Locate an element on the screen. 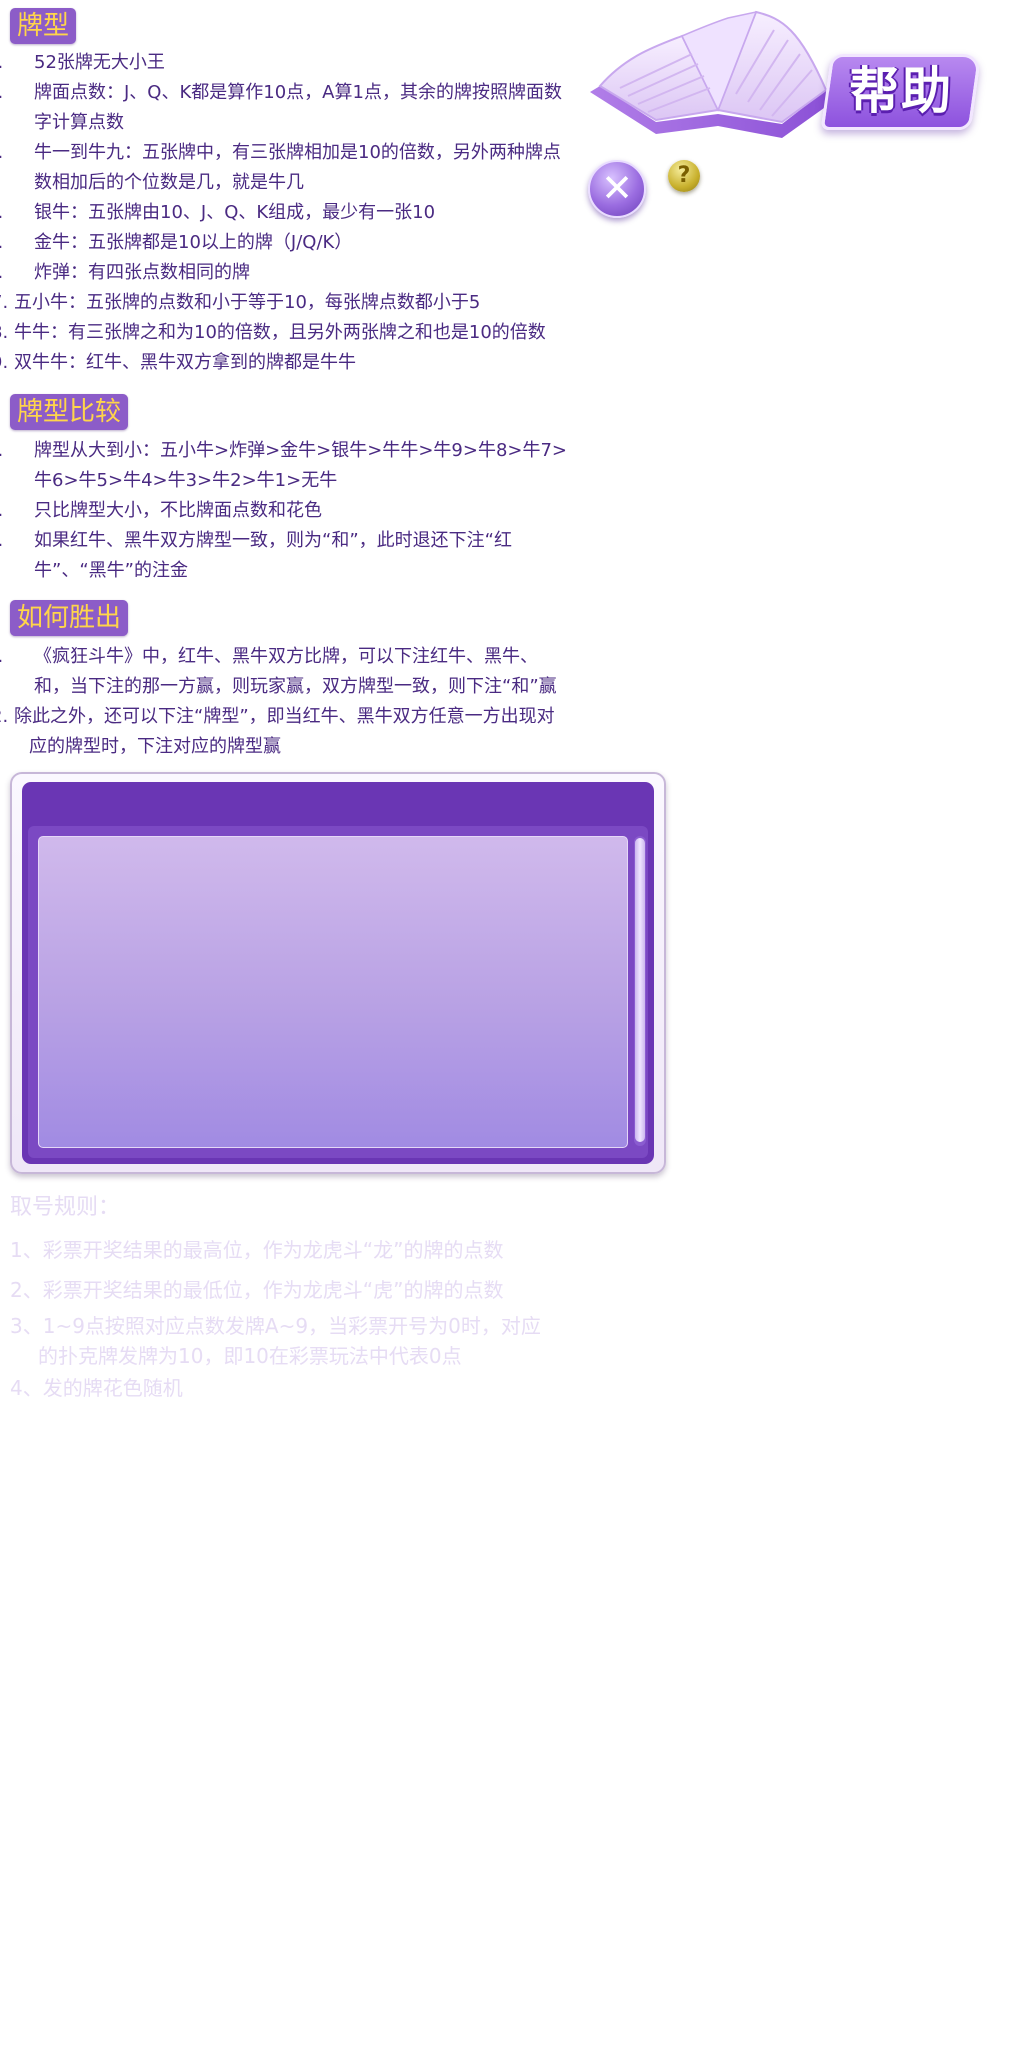 This screenshot has height=2048, width=1024. scrollbar-thumb is located at coordinates (640, 990).